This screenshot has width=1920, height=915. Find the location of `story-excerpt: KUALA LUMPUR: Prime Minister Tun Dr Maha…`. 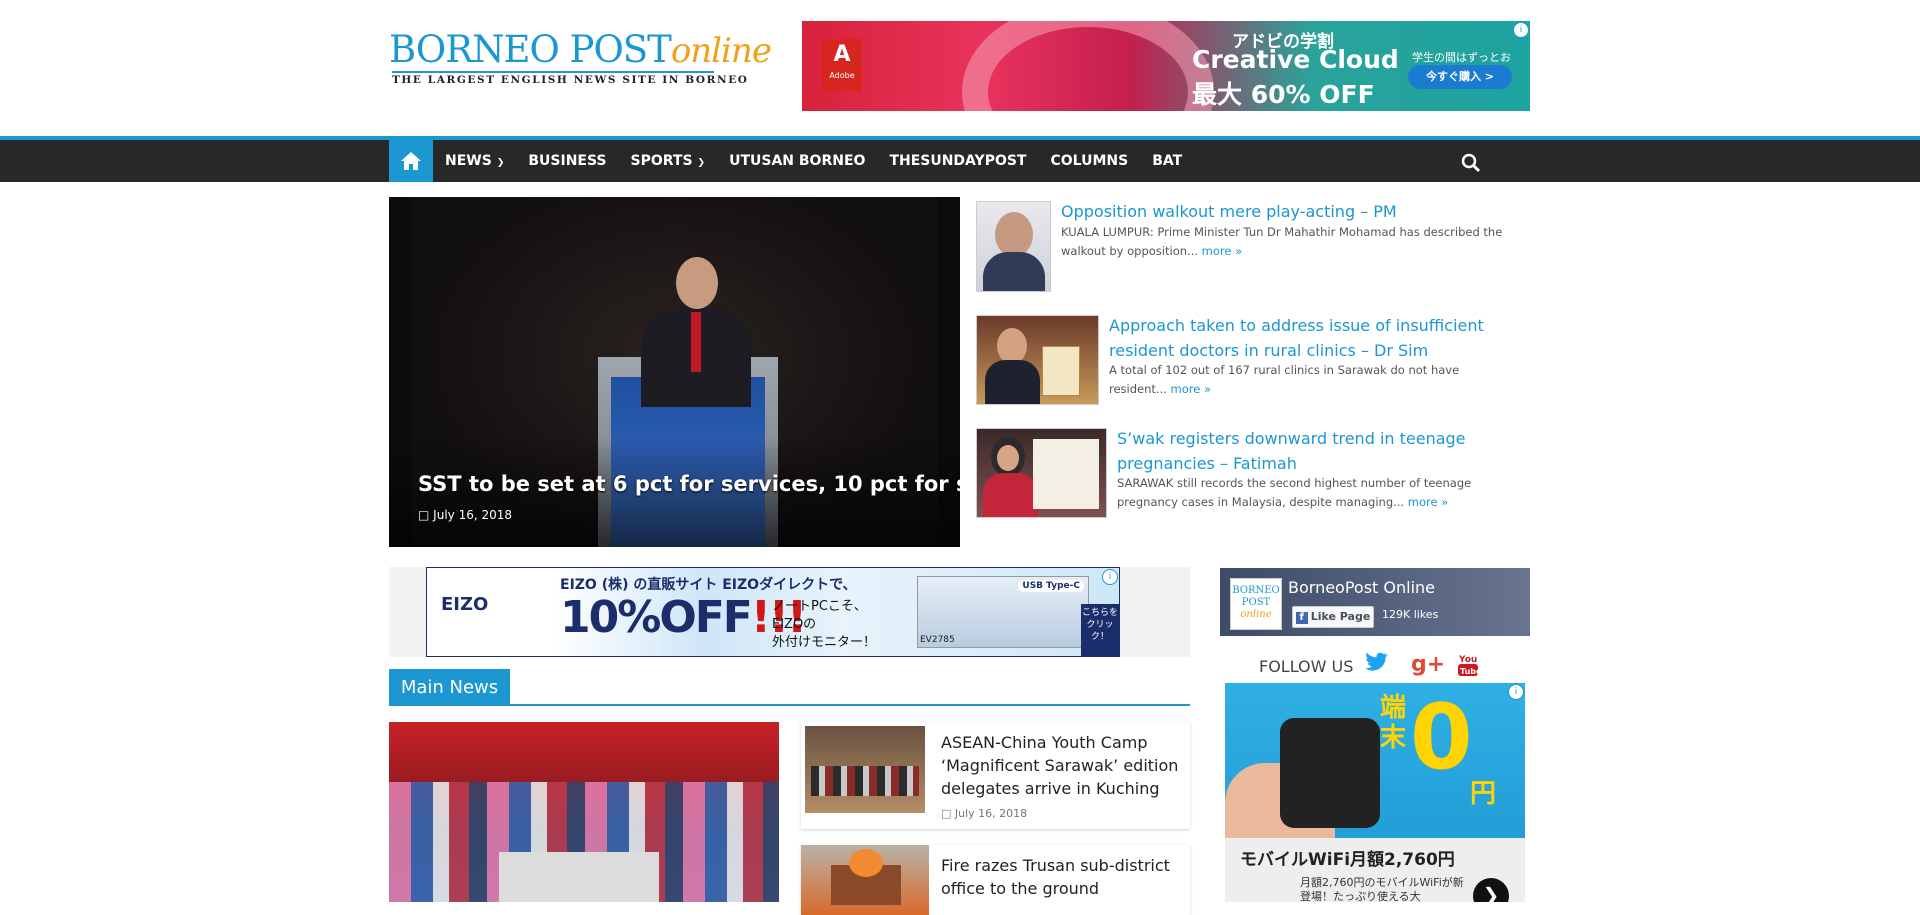

story-excerpt: KUALA LUMPUR: Prime Minister Tun Dr Maha… is located at coordinates (1282, 241).